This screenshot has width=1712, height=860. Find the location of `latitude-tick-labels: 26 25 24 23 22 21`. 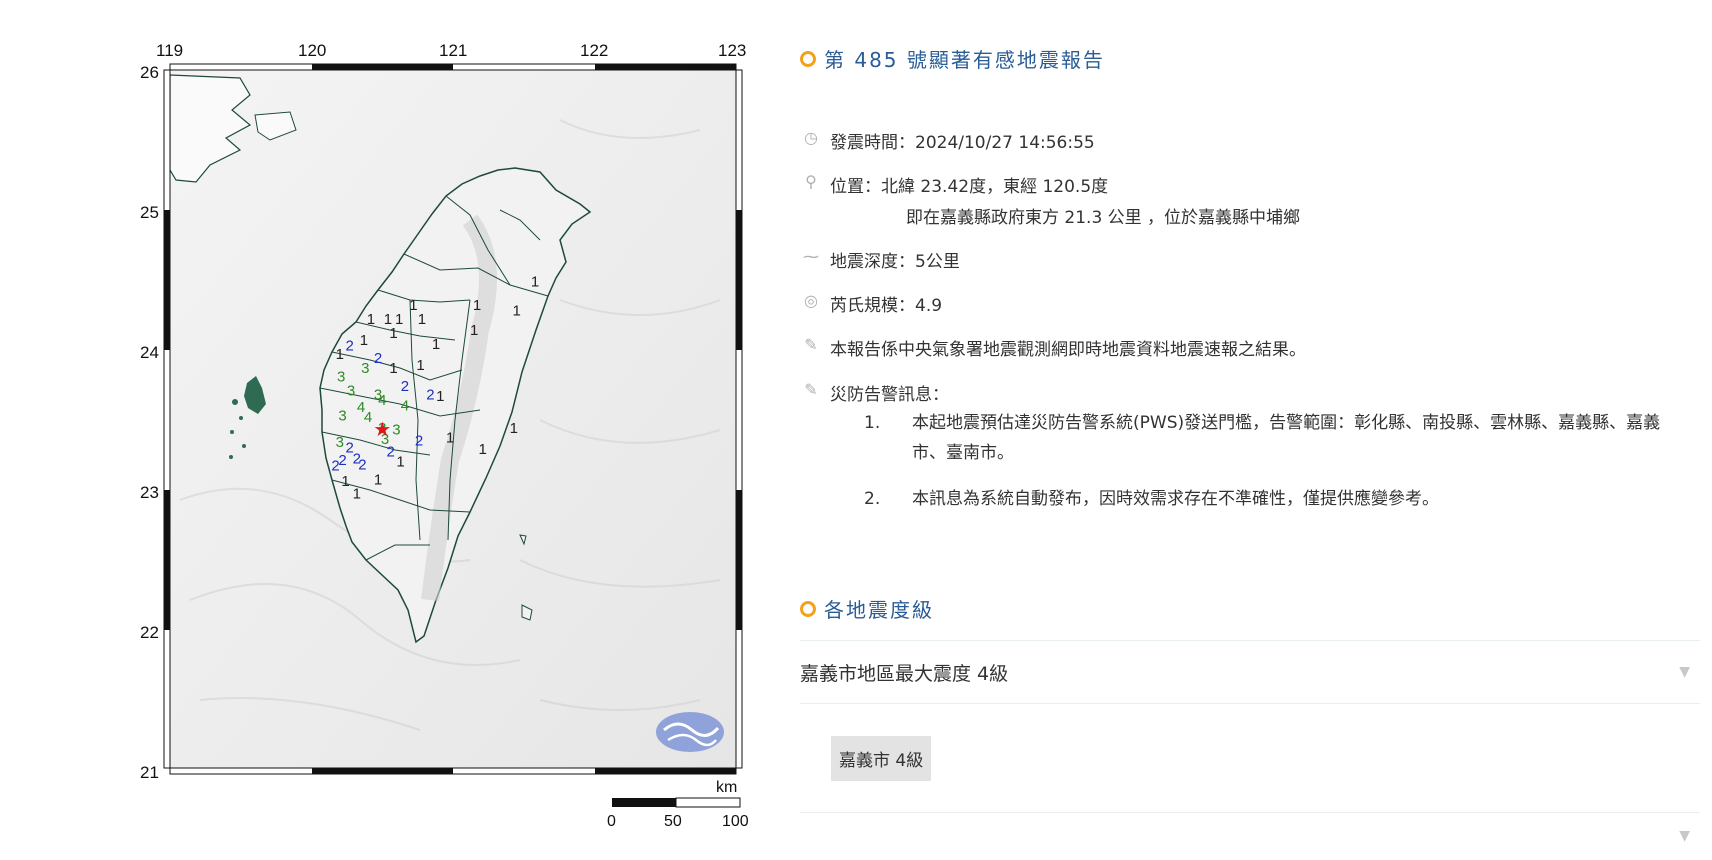

latitude-tick-labels: 26 25 24 23 22 21 is located at coordinates (149, 422).